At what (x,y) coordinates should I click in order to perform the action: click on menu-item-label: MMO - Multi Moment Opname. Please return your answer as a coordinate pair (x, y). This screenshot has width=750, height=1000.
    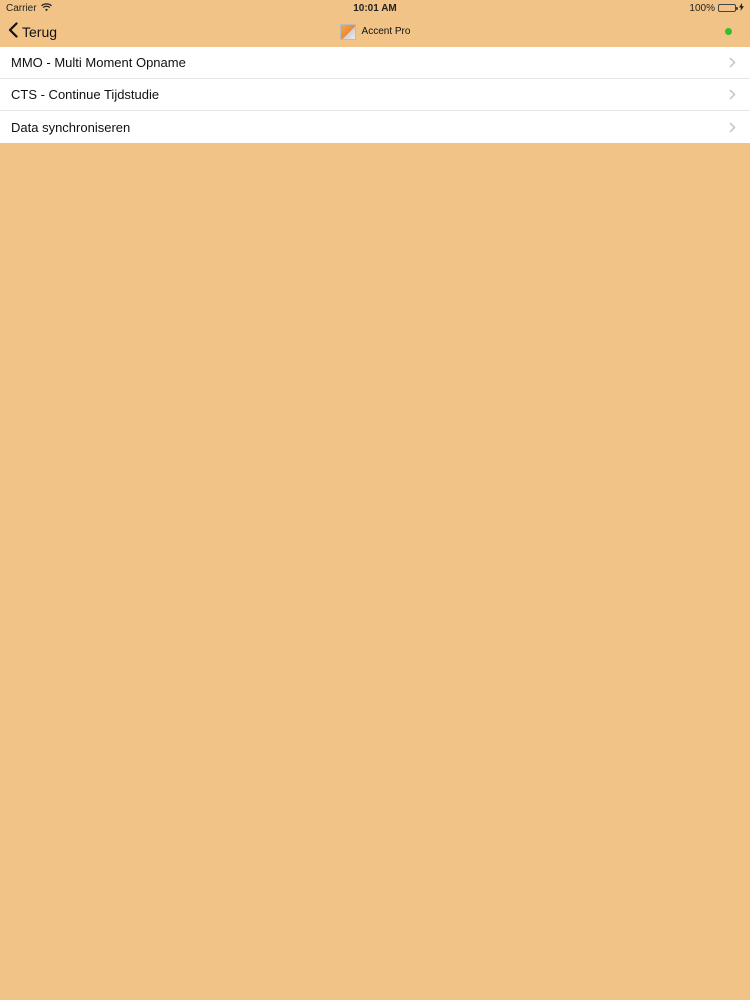
    Looking at the image, I should click on (98, 62).